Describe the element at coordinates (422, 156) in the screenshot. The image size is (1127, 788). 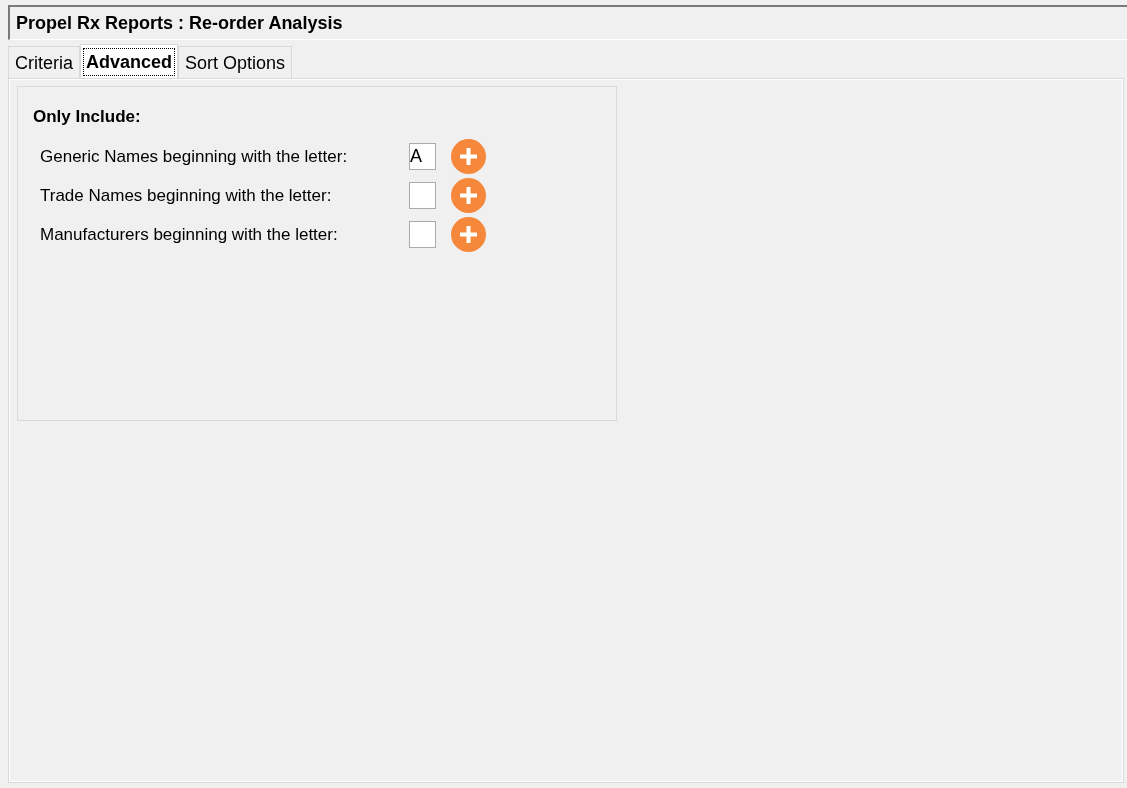
I see `letter-input: A` at that location.